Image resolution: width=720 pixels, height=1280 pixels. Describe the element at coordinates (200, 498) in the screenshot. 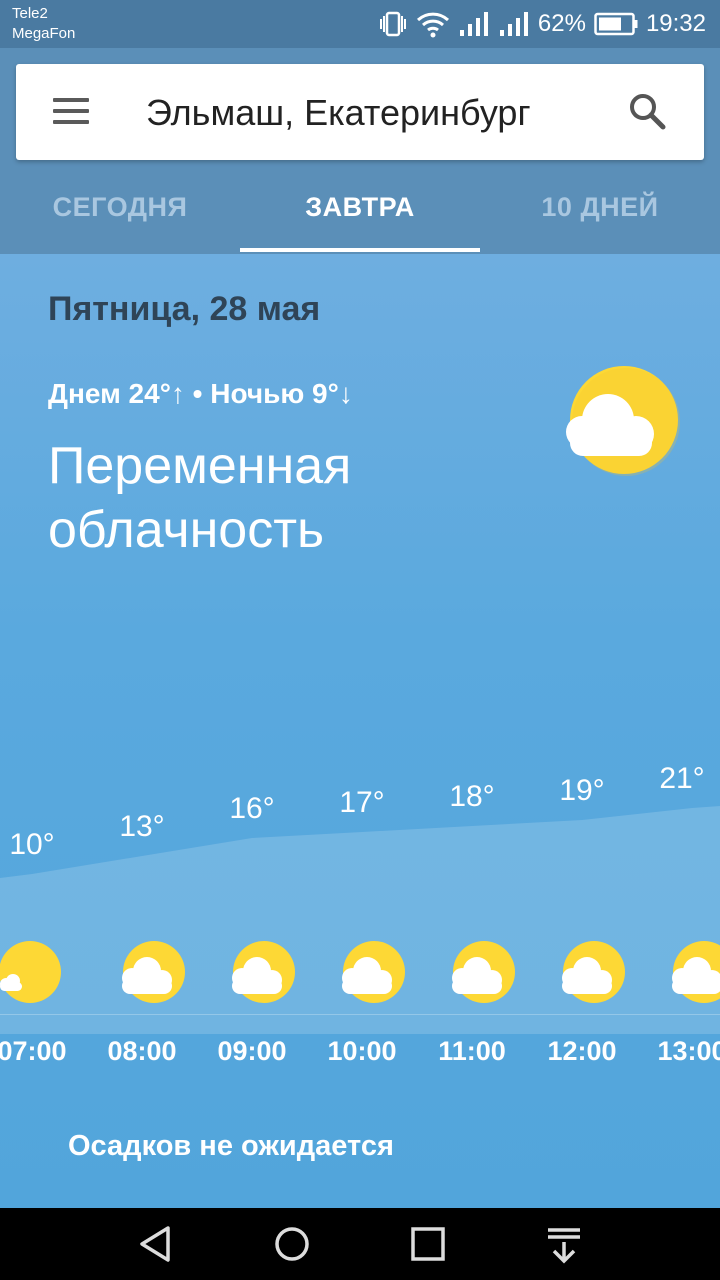

I see `weather-condition: Переменная облачность` at that location.